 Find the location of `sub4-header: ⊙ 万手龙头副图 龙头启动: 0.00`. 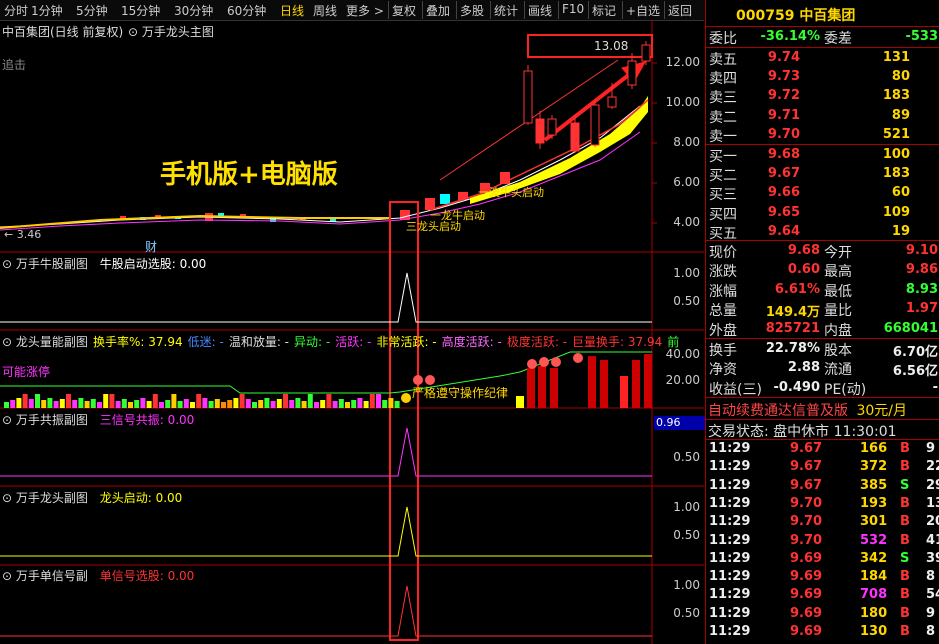

sub4-header: ⊙ 万手龙头副图 龙头启动: 0.00 is located at coordinates (92, 497).